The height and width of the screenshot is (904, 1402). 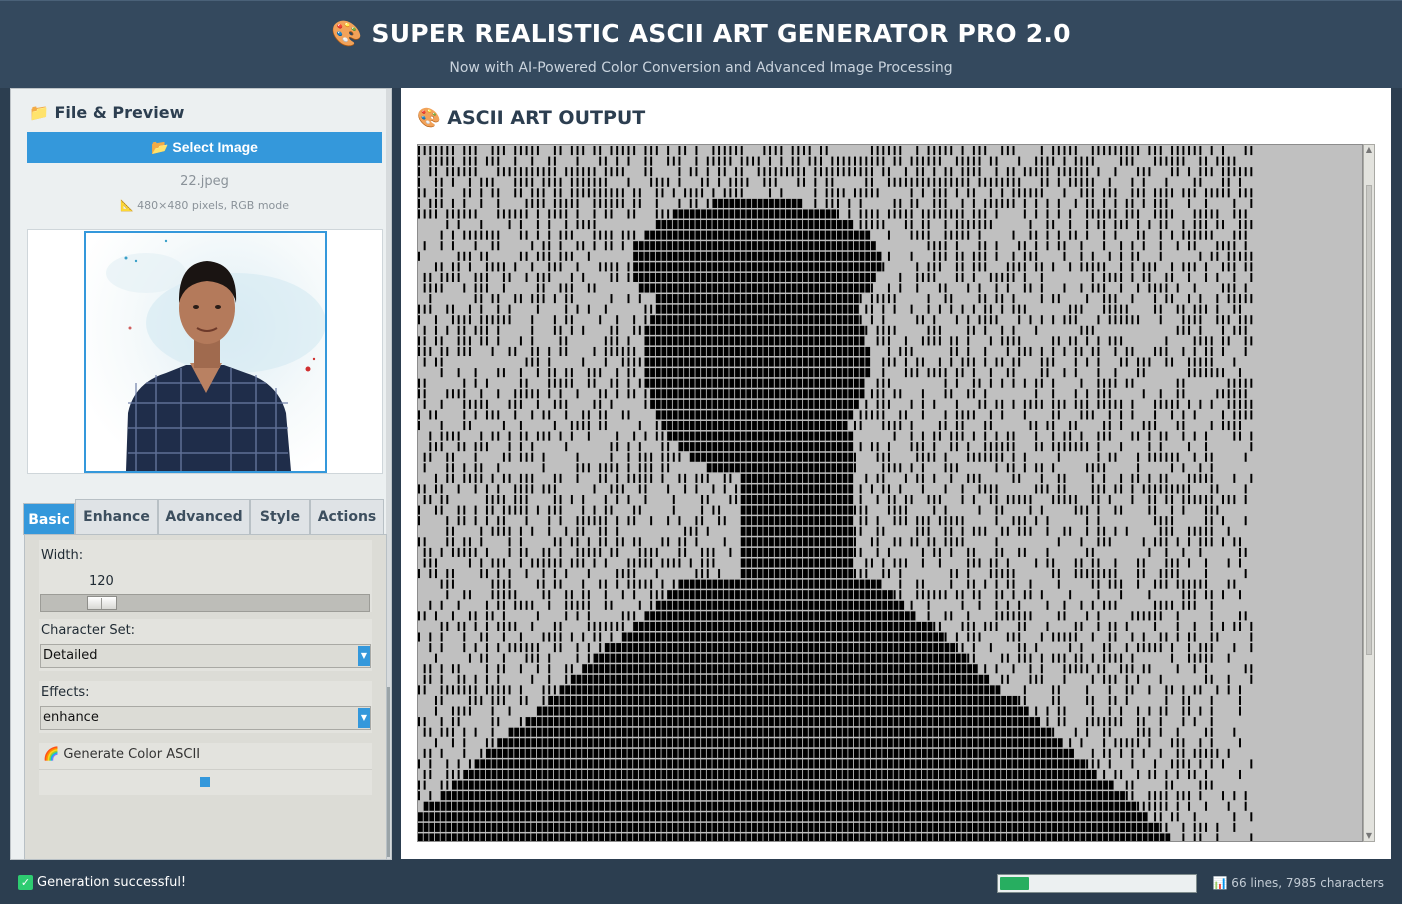 I want to click on color-ascii-checkbox, so click(x=205, y=782).